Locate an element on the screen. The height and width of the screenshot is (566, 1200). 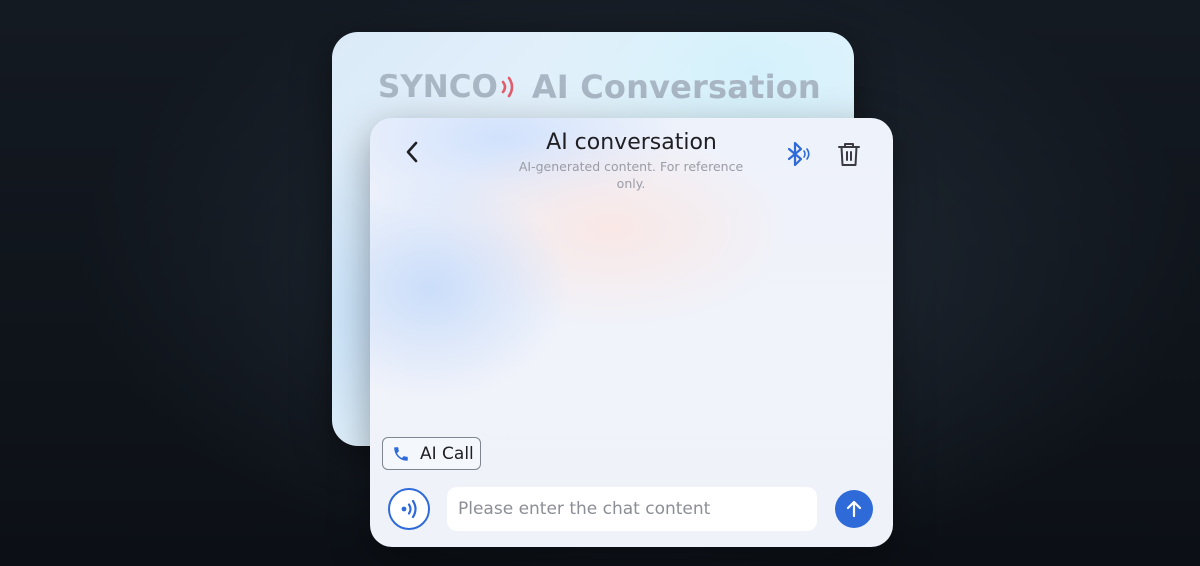
arrow-up-icon is located at coordinates (854, 509).